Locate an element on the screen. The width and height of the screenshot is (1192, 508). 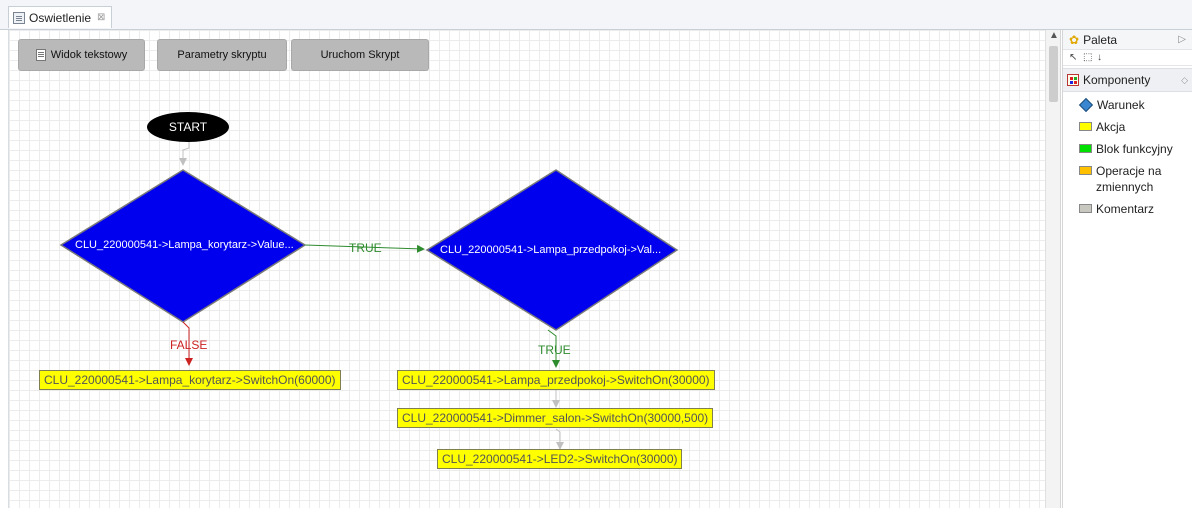
connection-tool-icon: ↓ is located at coordinates (1102, 57).